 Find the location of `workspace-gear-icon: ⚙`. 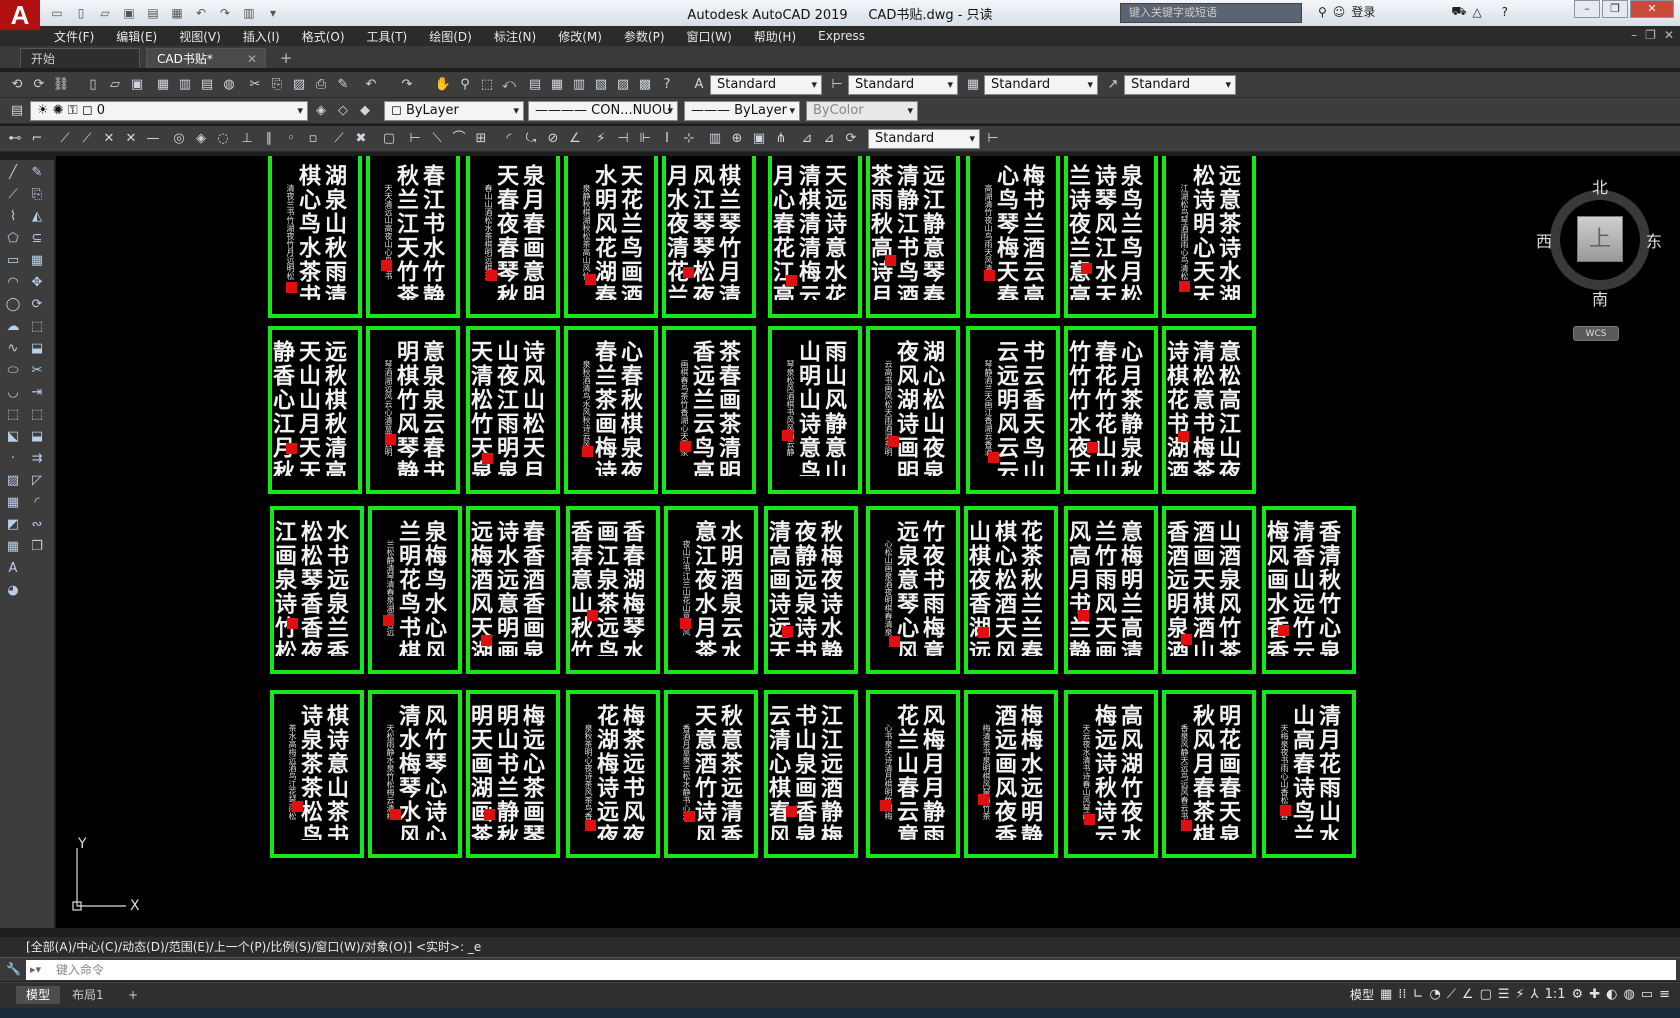

workspace-gear-icon: ⚙ is located at coordinates (1578, 994).